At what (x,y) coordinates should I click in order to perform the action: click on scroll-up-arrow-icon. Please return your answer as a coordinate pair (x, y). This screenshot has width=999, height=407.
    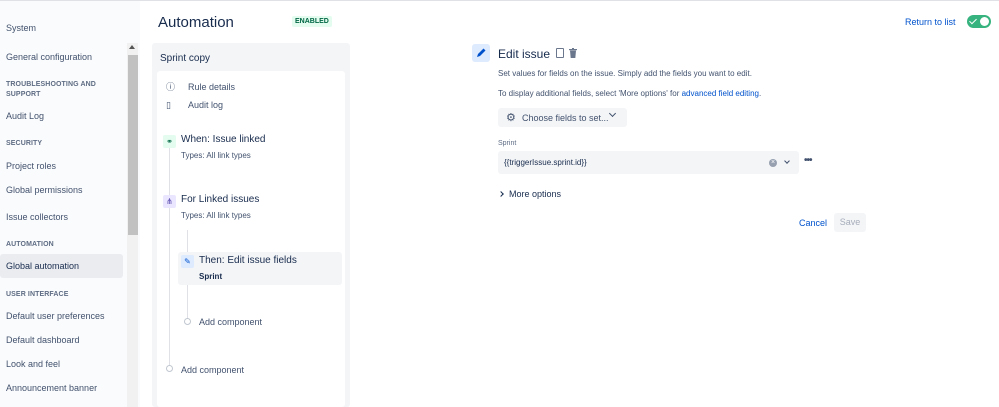
    Looking at the image, I should click on (132, 47).